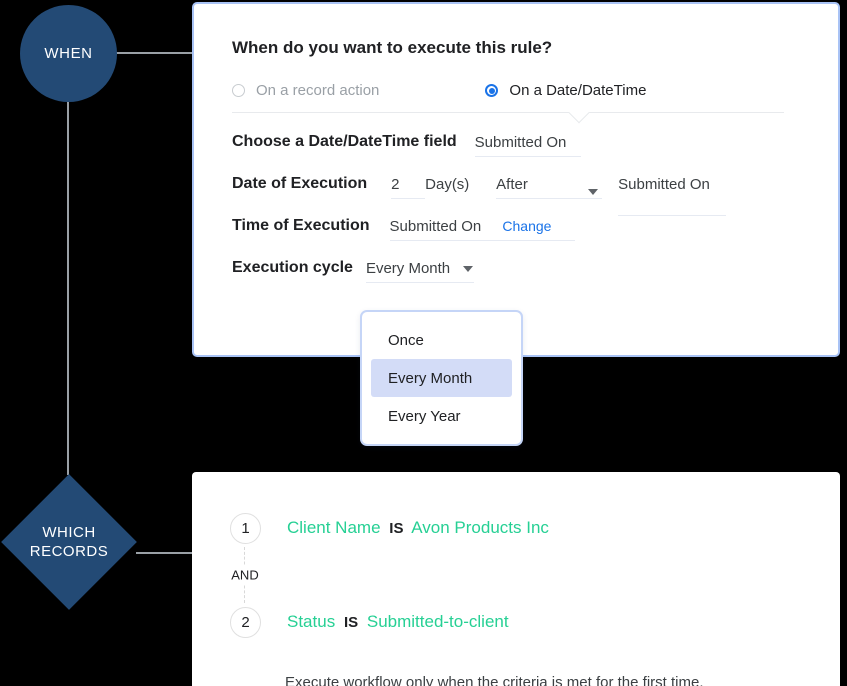 The height and width of the screenshot is (686, 847). I want to click on row-execution-cycle-label: Execution cycle, so click(292, 267).